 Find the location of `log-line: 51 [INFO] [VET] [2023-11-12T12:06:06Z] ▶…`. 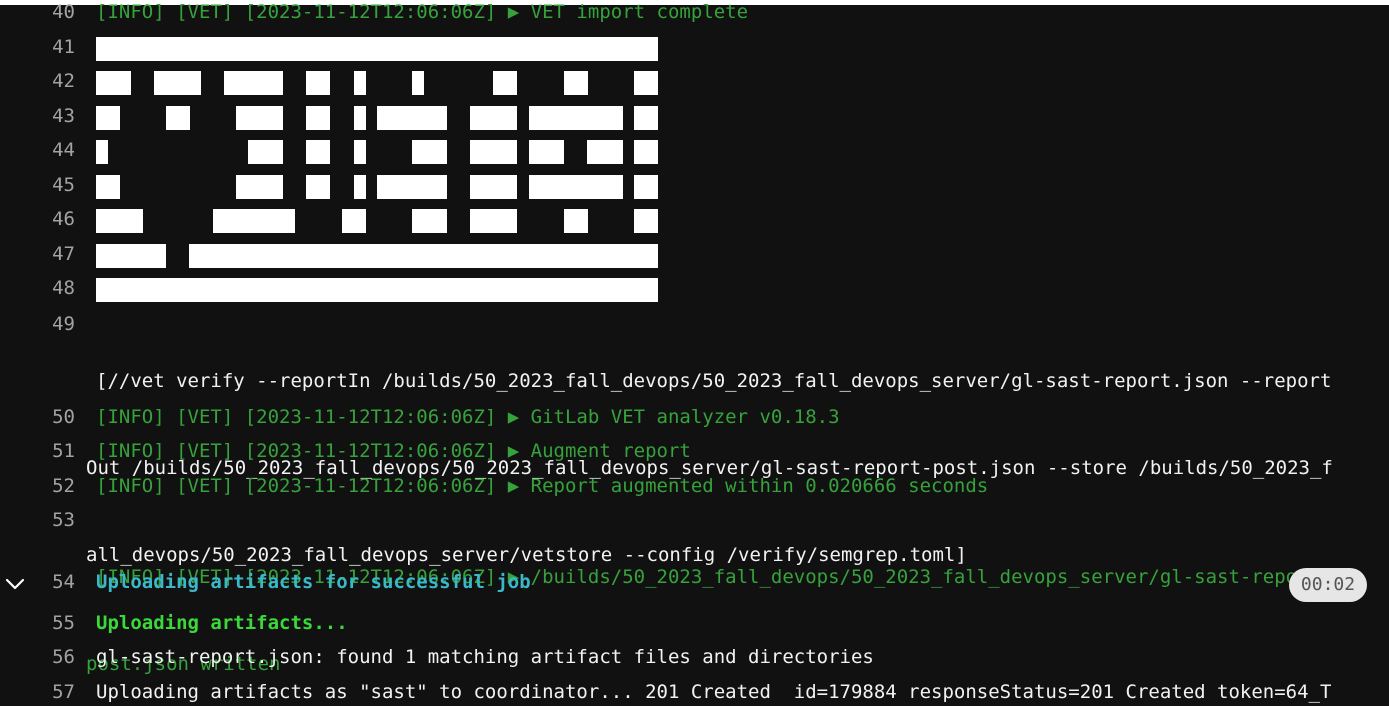

log-line: 51 [INFO] [VET] [2023-11-12T12:06:06Z] ▶… is located at coordinates (694, 453).